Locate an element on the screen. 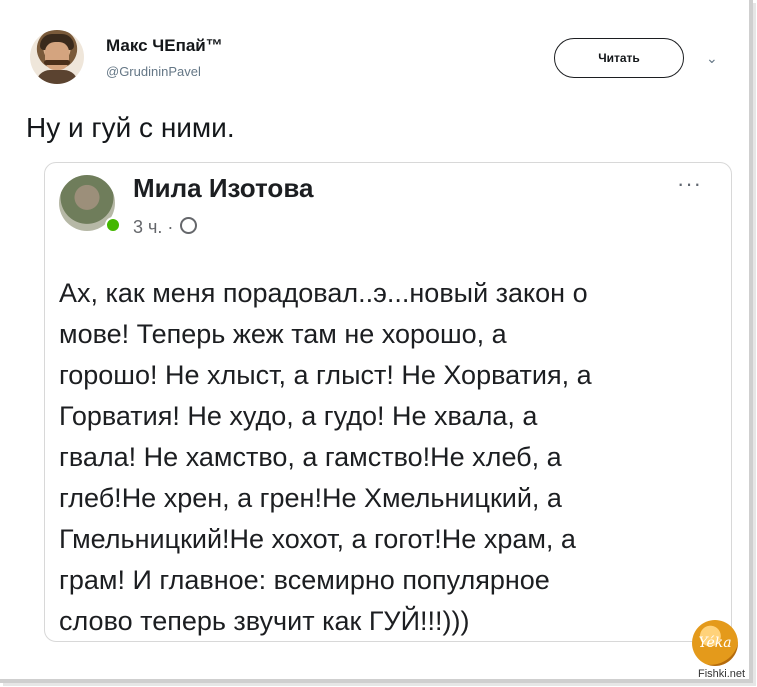 The width and height of the screenshot is (757, 687). follow-button: Читать is located at coordinates (619, 58).